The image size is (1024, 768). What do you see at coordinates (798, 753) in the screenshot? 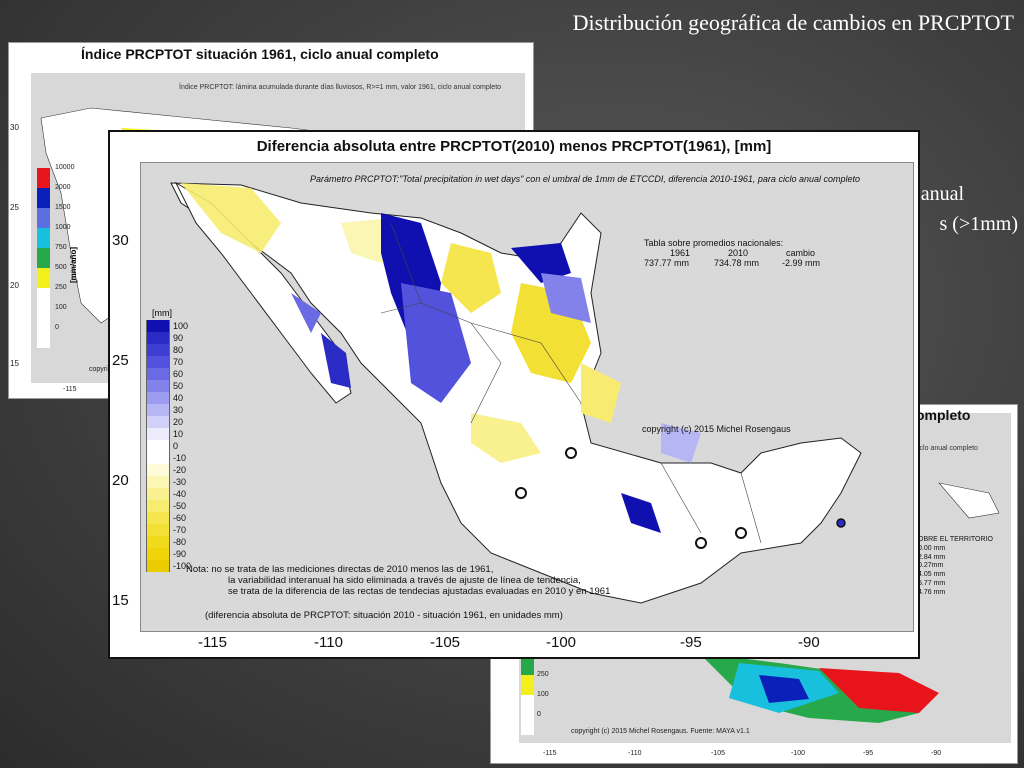
I see `x-tick: -100` at bounding box center [798, 753].